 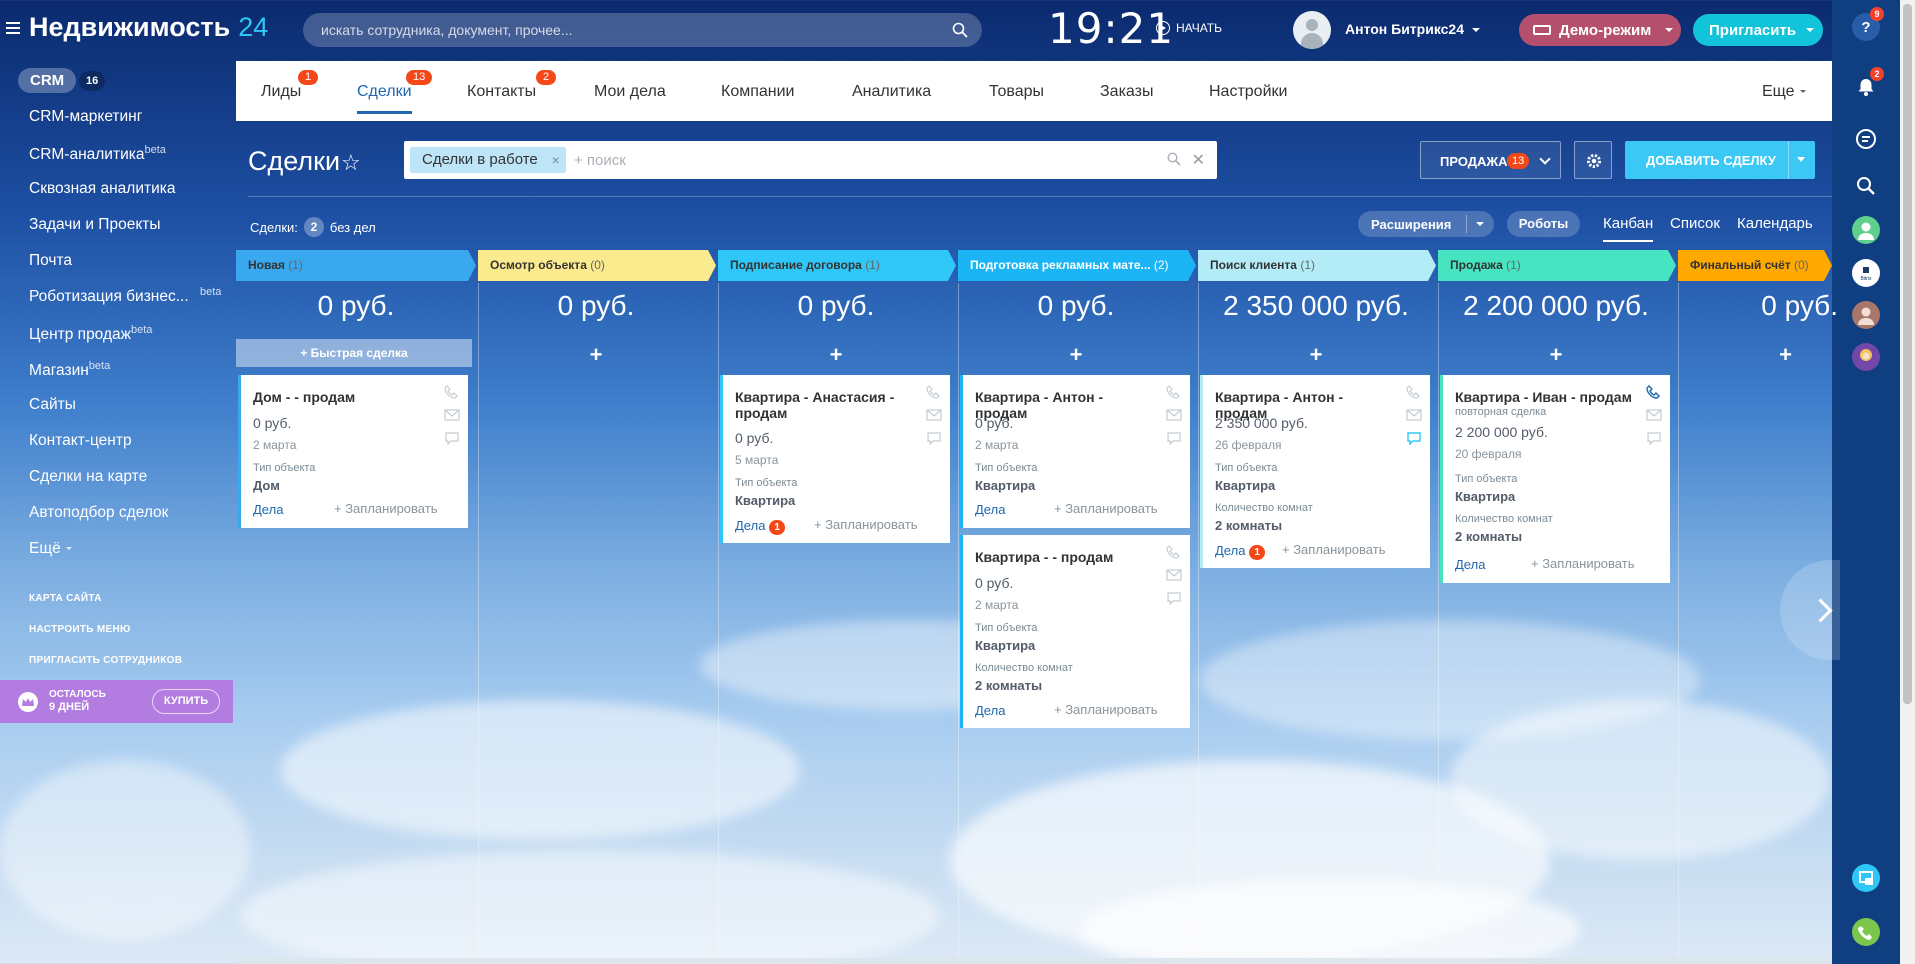 What do you see at coordinates (80, 629) in the screenshot?
I see `configure-menu-link: НАСТРОИТЬ МЕНЮ` at bounding box center [80, 629].